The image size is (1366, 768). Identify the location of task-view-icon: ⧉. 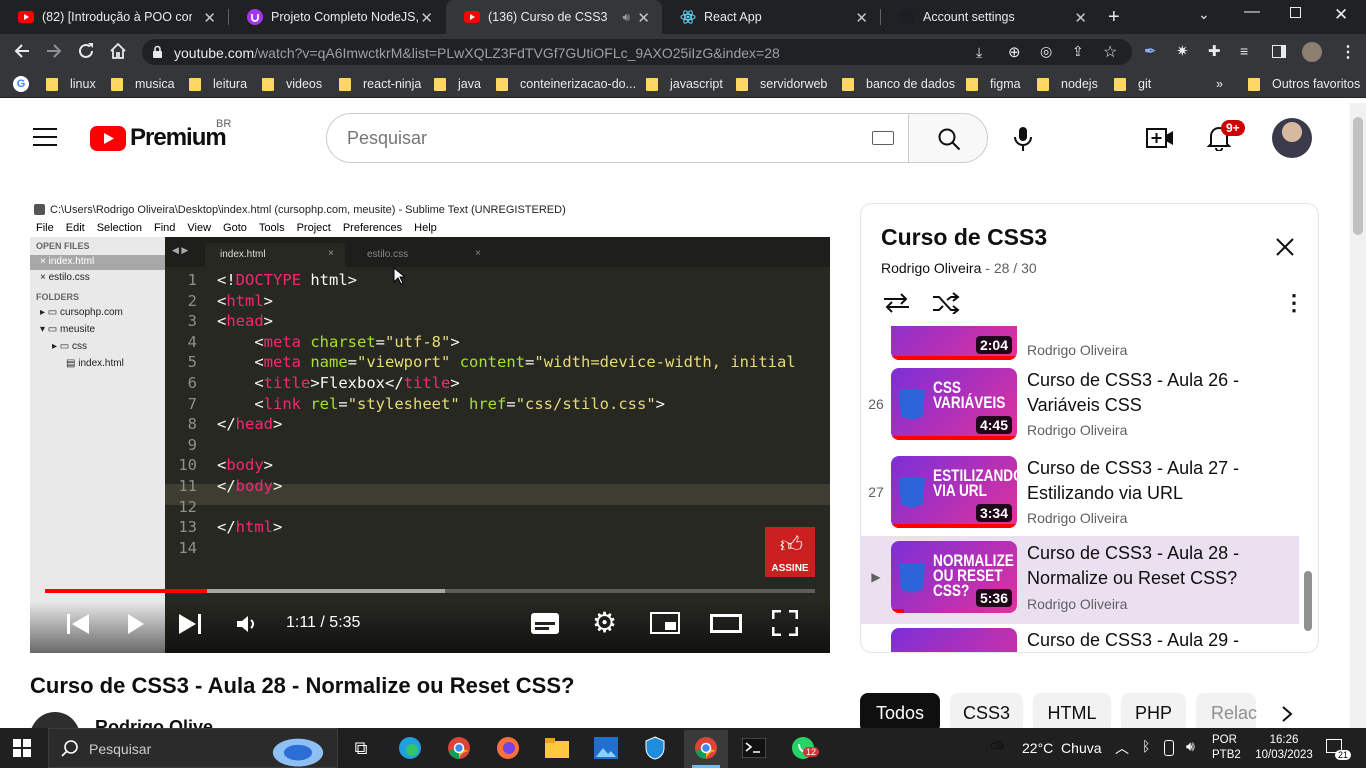
(361, 748).